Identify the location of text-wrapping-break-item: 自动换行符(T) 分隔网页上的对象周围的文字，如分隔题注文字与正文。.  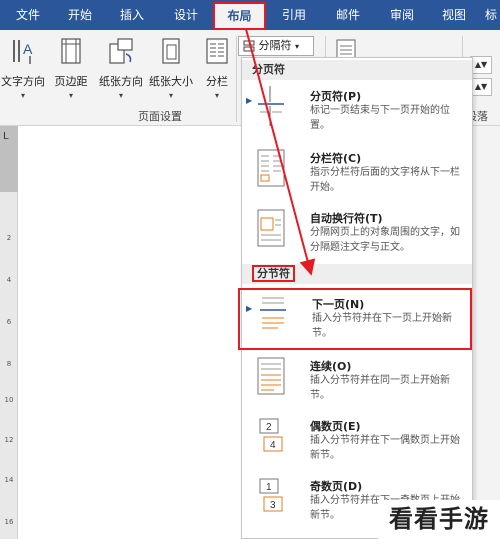
(357, 233).